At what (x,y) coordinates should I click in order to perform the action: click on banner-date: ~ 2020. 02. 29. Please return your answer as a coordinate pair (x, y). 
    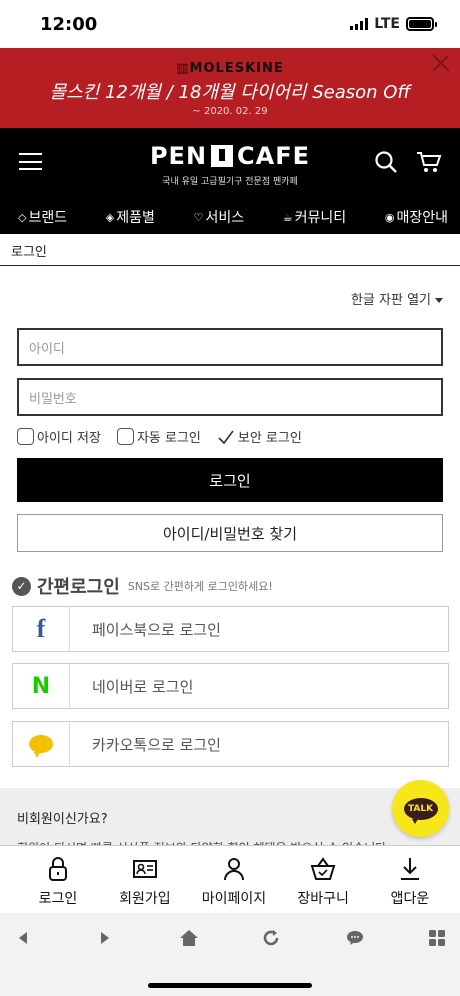
    Looking at the image, I should click on (230, 111).